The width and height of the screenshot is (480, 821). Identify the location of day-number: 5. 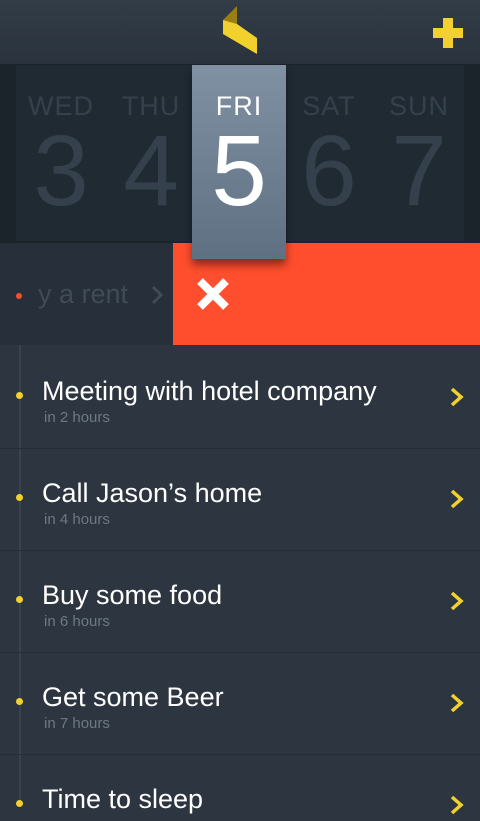
(239, 171).